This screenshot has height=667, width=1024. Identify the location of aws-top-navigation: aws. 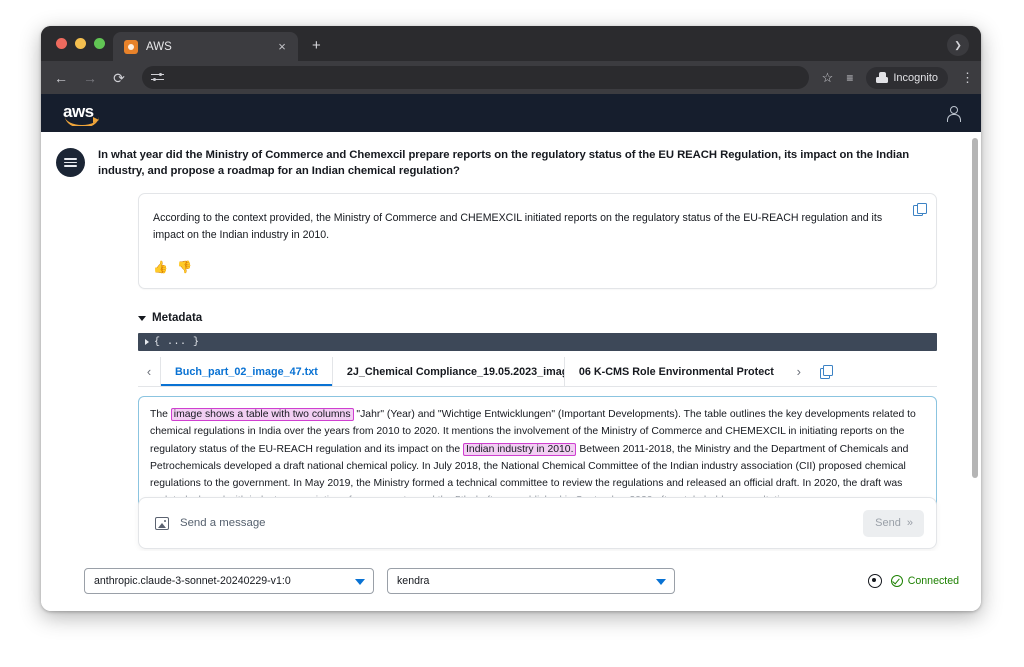
(511, 113).